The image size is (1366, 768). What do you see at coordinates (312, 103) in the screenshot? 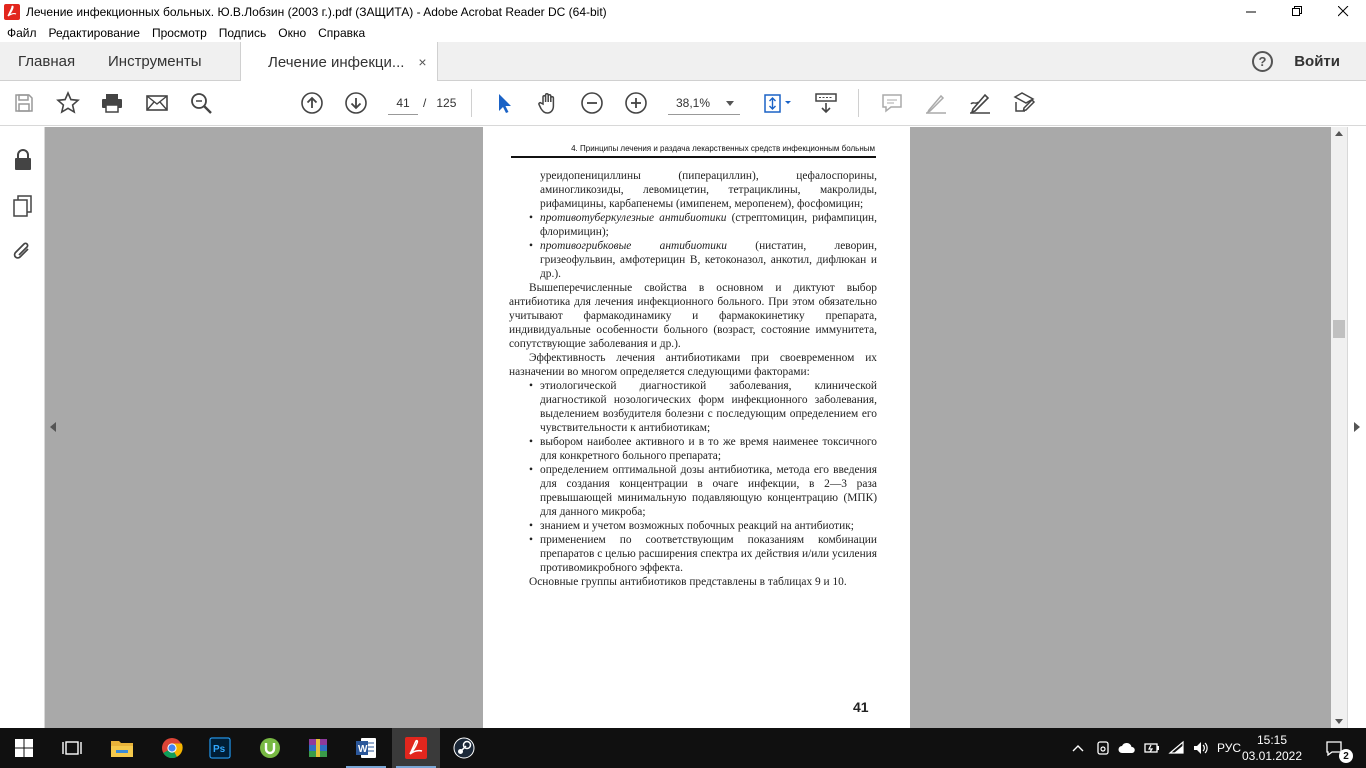
I see `previous-page-button` at bounding box center [312, 103].